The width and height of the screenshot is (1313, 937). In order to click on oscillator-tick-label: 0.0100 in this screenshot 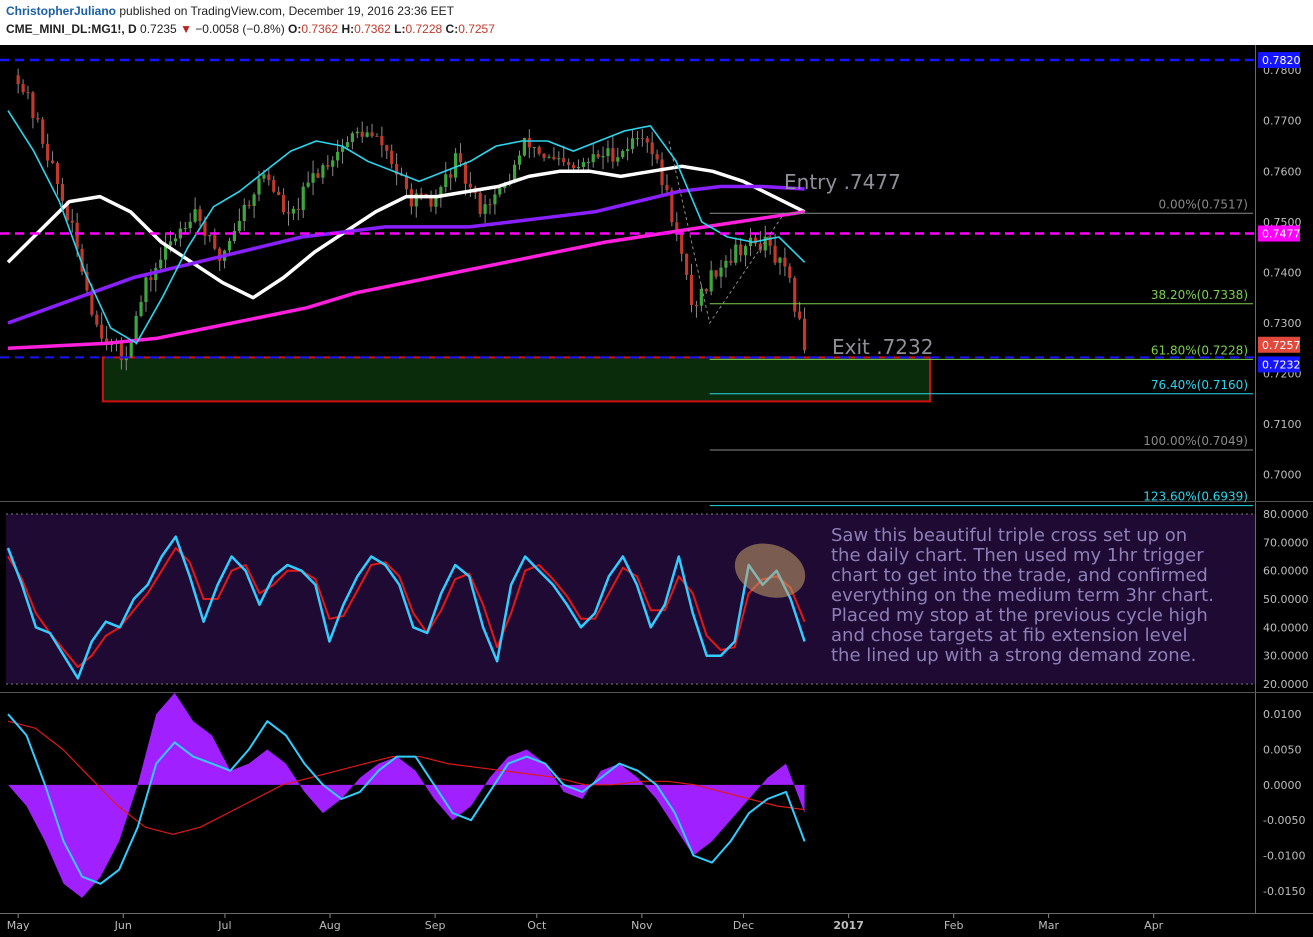, I will do `click(1282, 714)`.